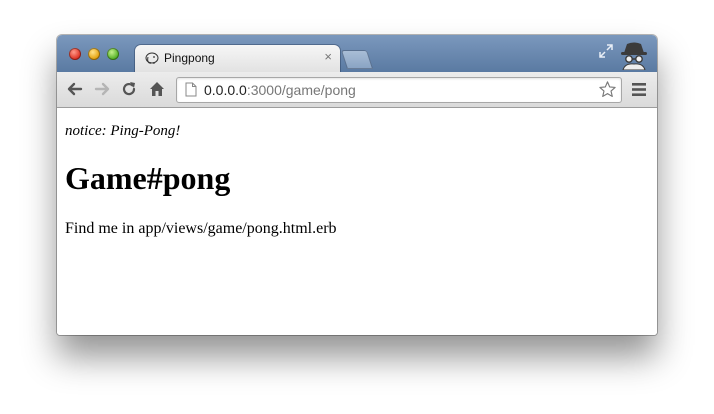  Describe the element at coordinates (102, 89) in the screenshot. I see `forward-arrow-icon` at that location.